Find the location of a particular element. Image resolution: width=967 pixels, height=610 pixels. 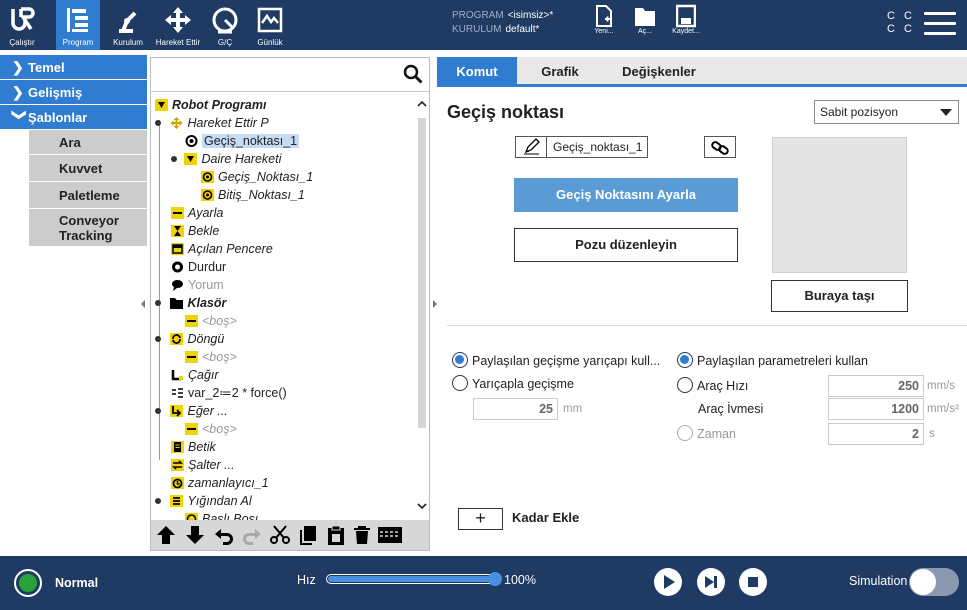

stack-icon is located at coordinates (177, 501).